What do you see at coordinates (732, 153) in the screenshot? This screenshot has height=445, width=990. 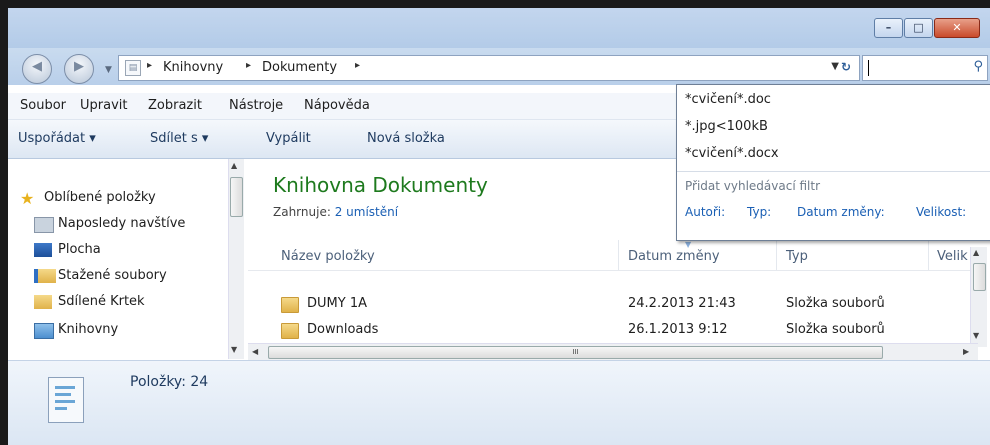 I see `search-suggestion: *cvičení*.docx` at bounding box center [732, 153].